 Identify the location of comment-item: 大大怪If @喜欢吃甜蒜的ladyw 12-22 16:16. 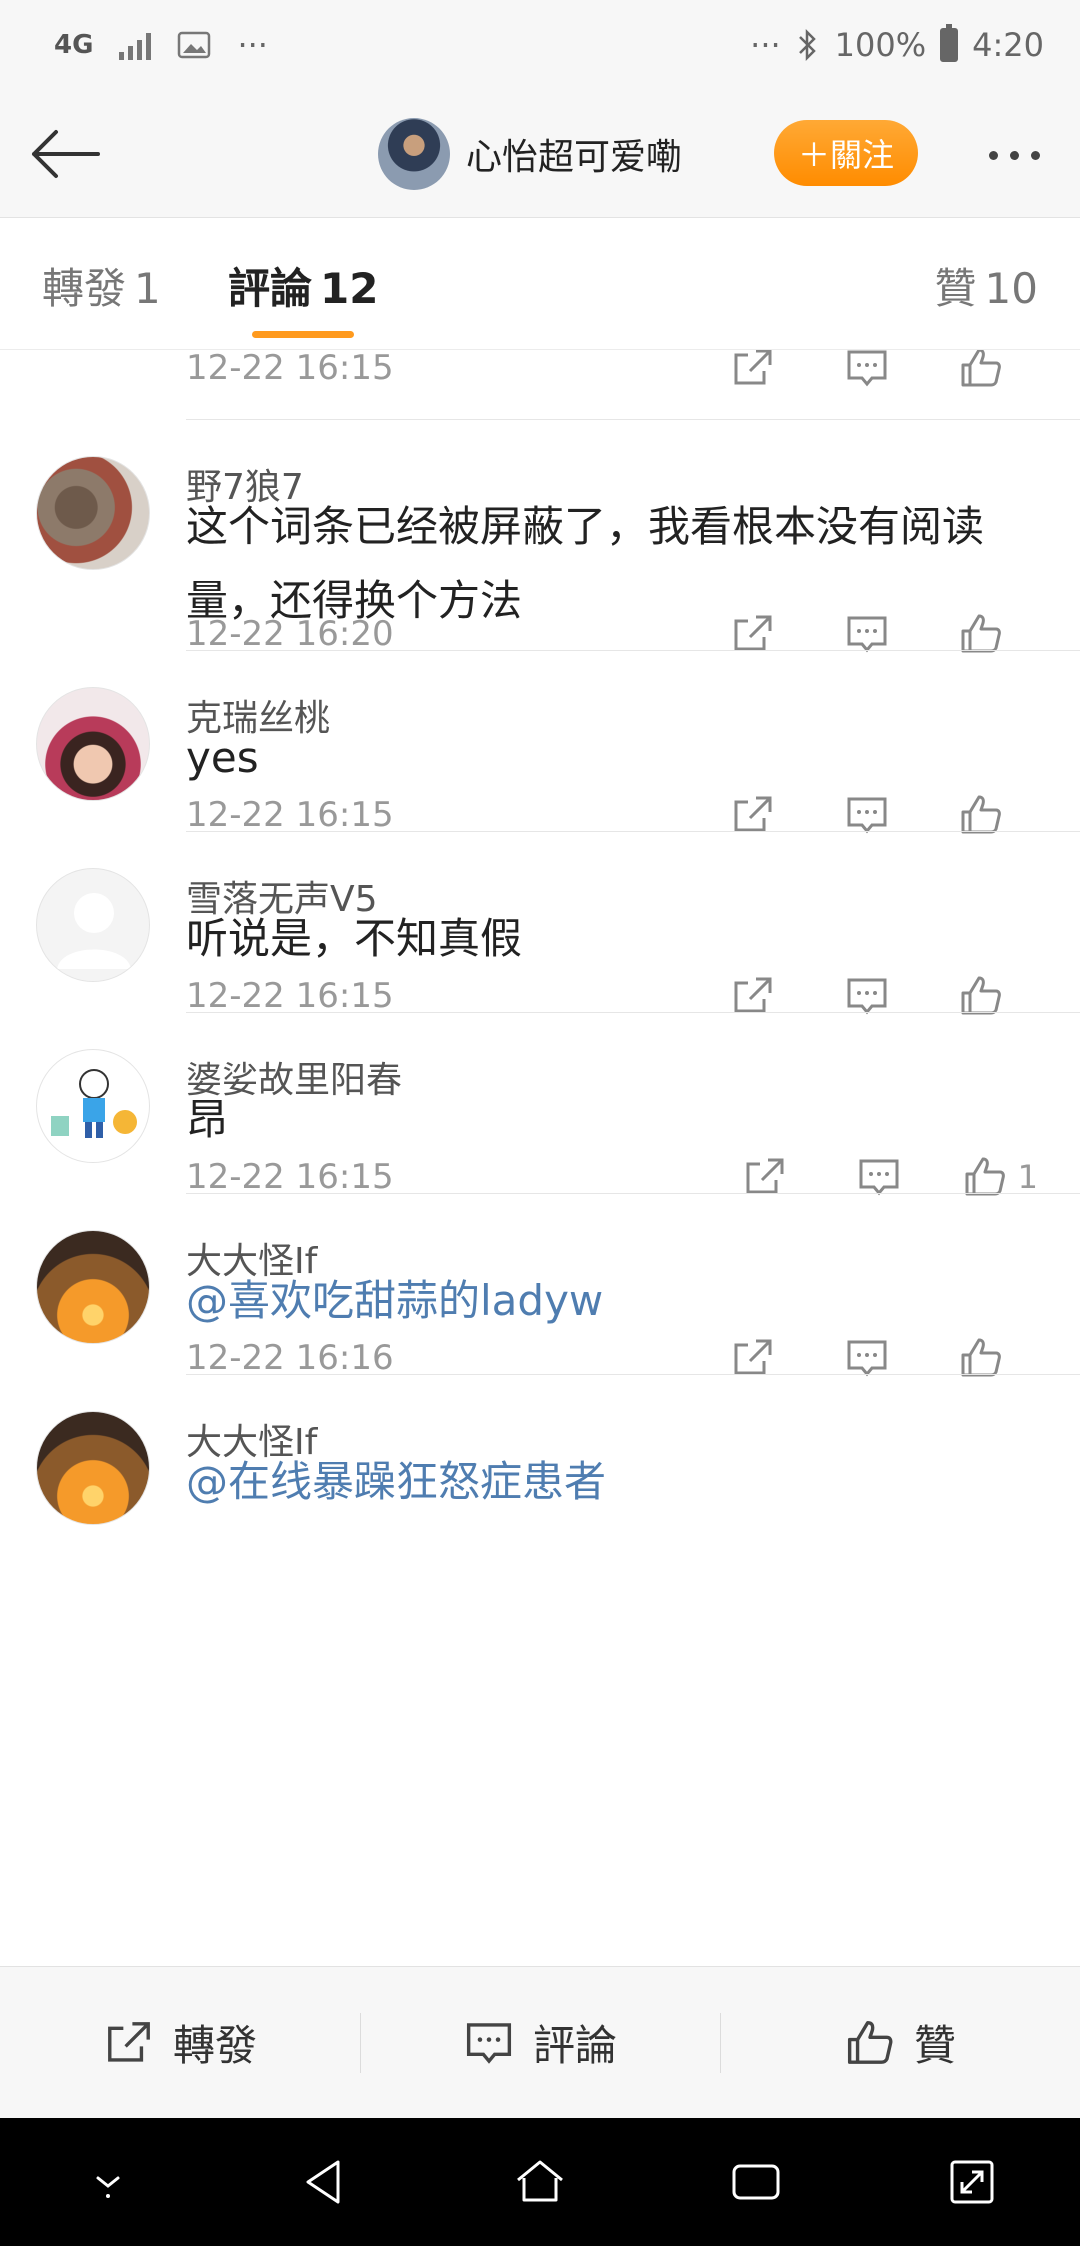
(540, 1286).